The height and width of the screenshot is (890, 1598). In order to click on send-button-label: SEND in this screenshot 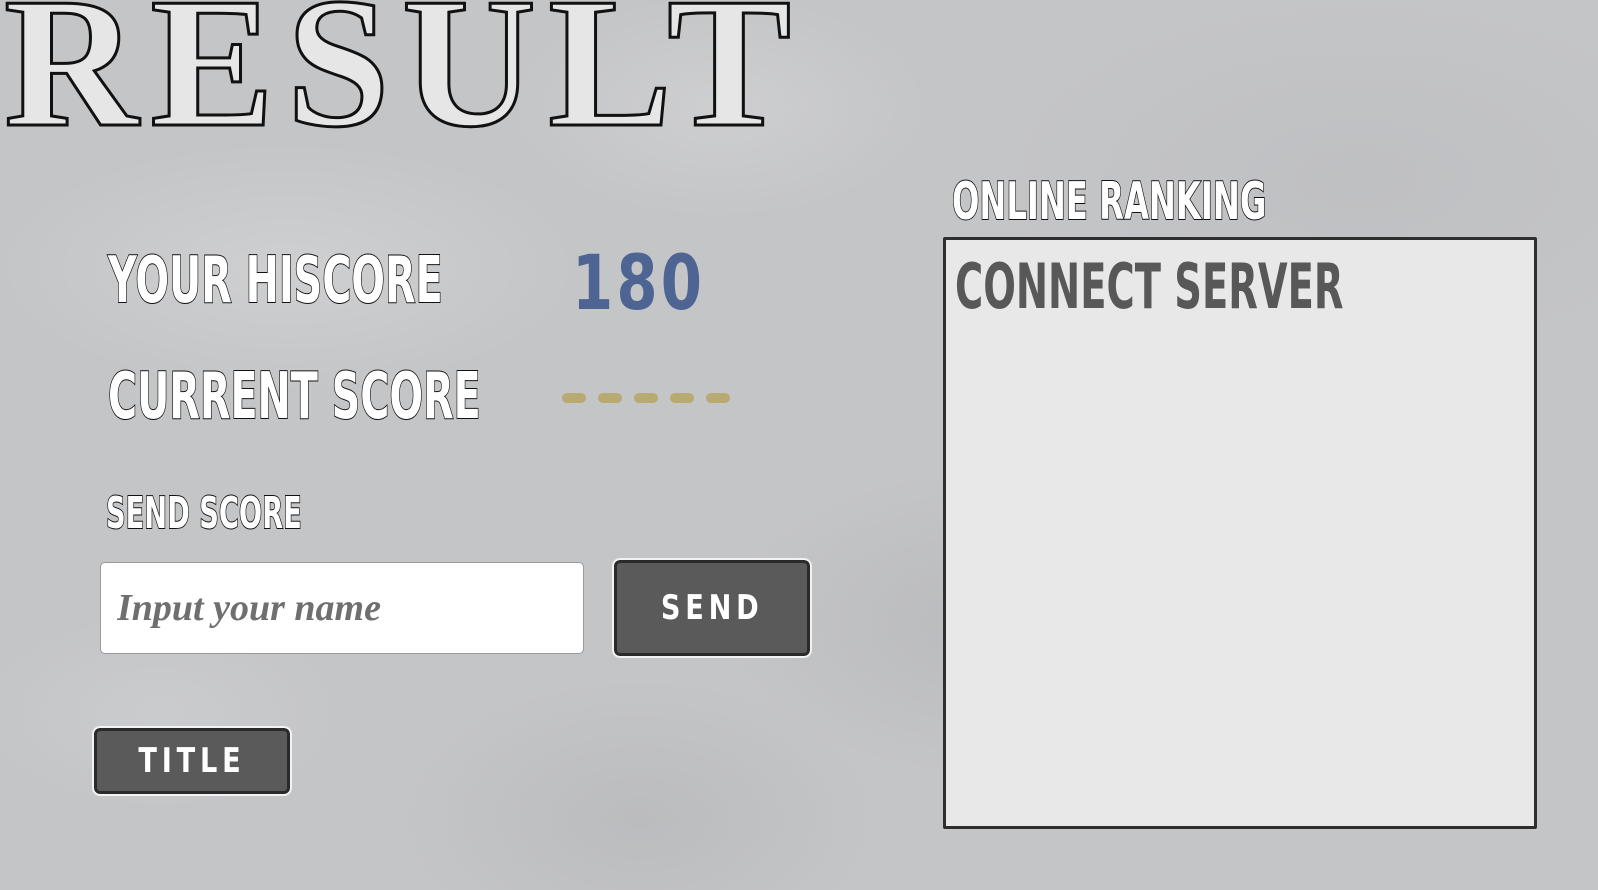, I will do `click(712, 608)`.